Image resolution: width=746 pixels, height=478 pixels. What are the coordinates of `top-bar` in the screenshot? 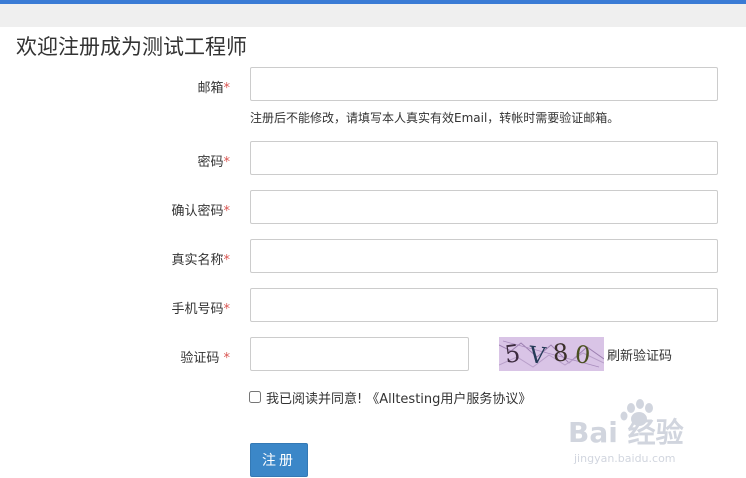 It's located at (373, 15).